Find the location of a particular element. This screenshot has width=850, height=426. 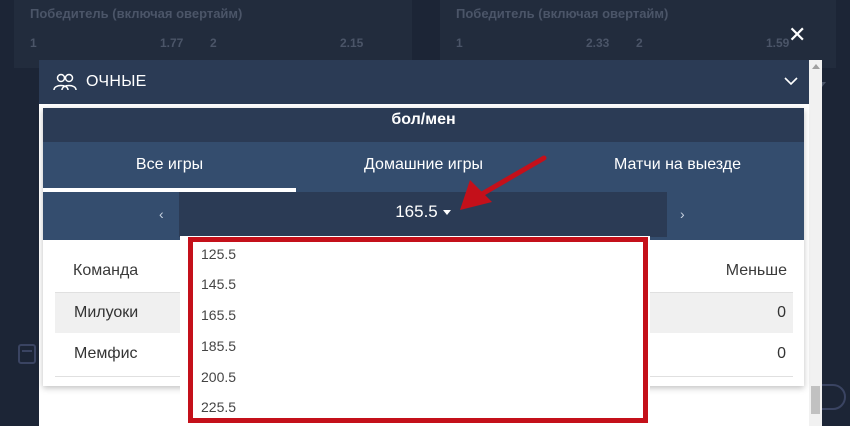

panel-title: бол/мен is located at coordinates (423, 119).